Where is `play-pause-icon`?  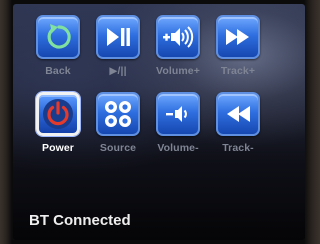 play-pause-icon is located at coordinates (118, 37).